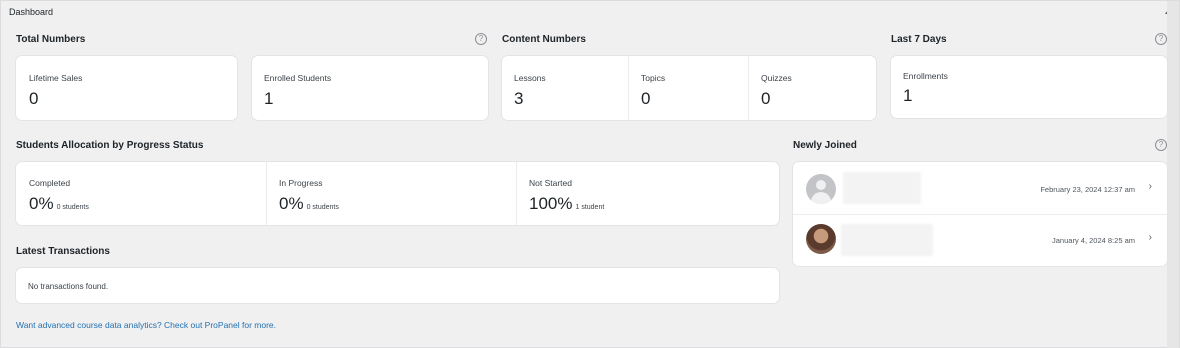  I want to click on default-avatar, so click(821, 189).